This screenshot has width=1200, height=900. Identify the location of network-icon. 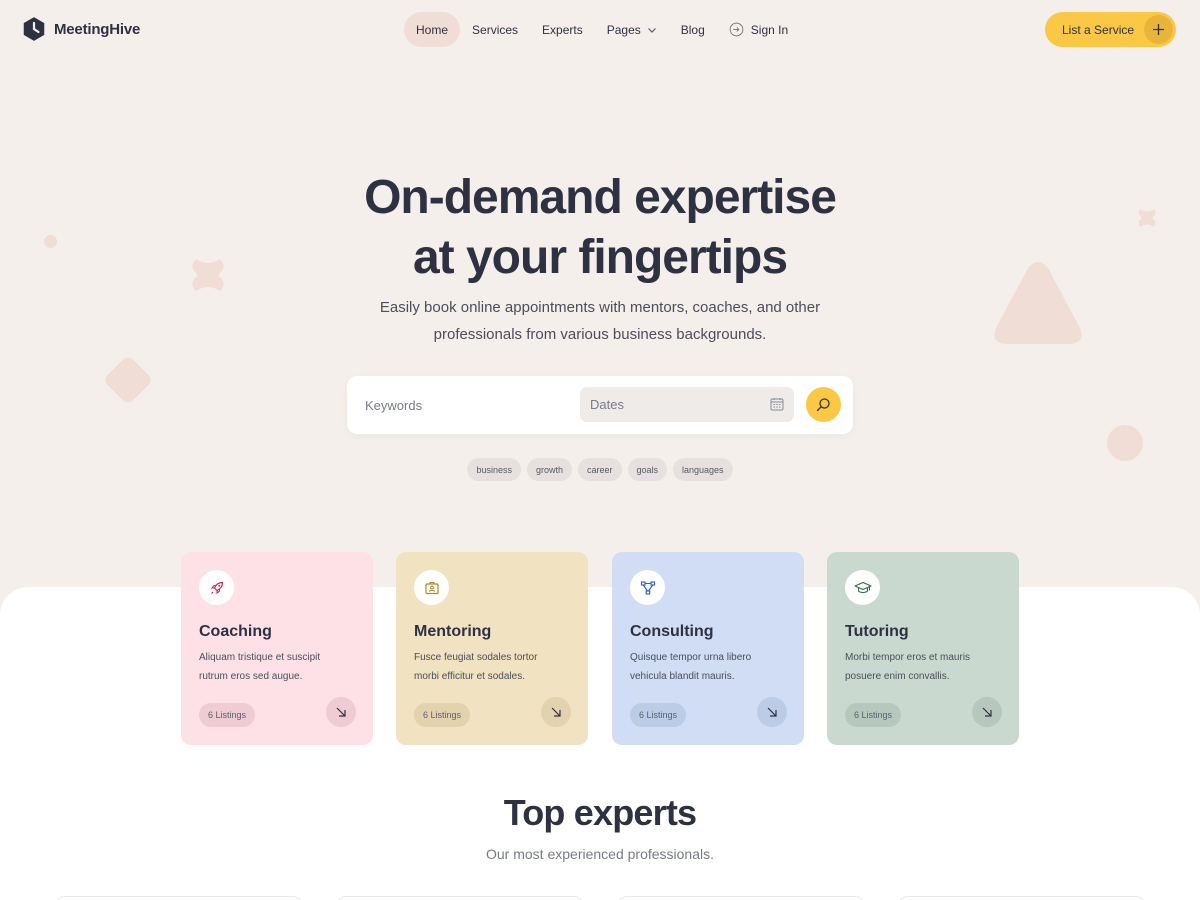
(647, 587).